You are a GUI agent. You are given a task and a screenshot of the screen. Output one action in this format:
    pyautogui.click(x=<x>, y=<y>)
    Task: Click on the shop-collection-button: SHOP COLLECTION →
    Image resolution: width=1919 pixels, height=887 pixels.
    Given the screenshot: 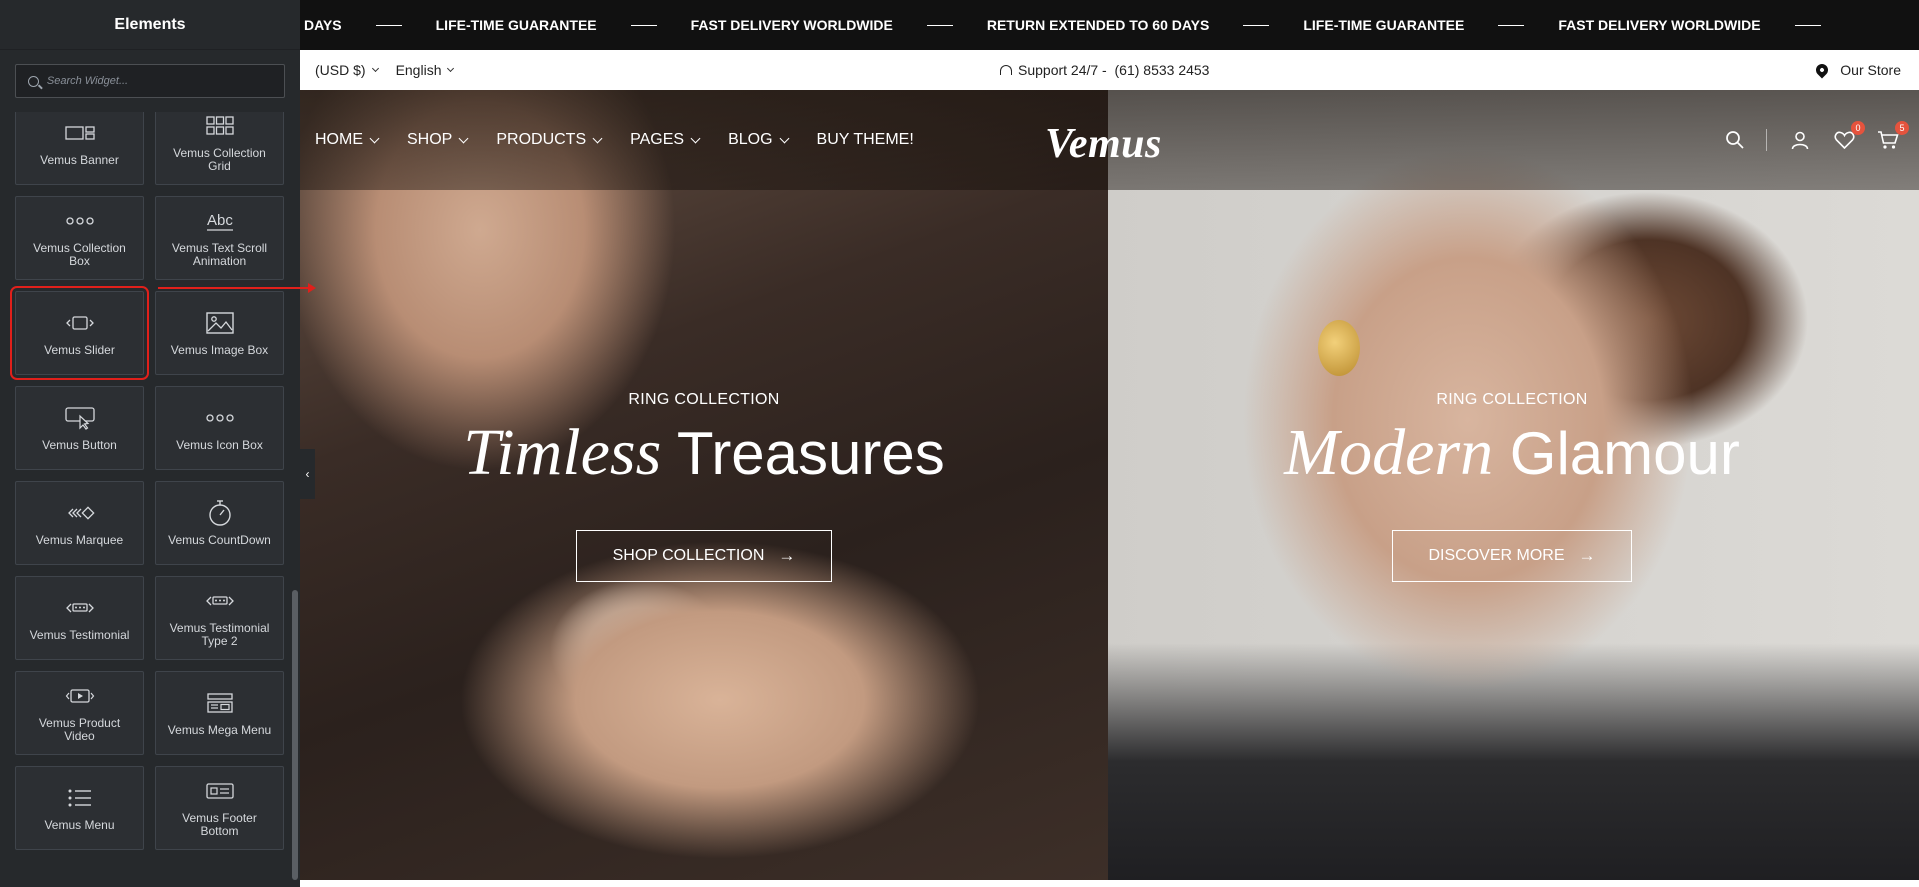 What is the action you would take?
    pyautogui.click(x=704, y=555)
    